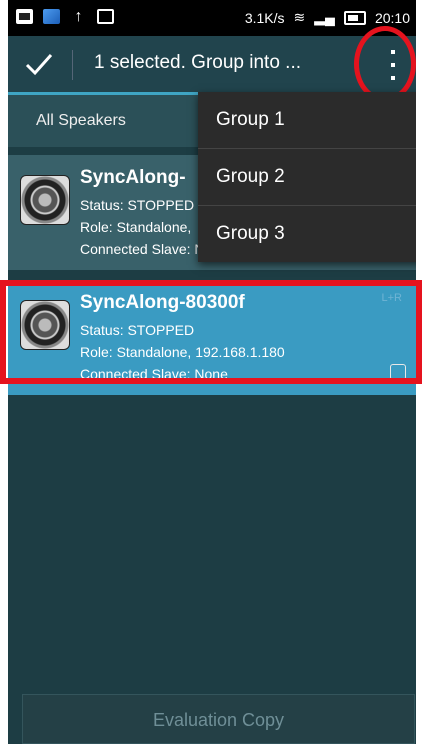  Describe the element at coordinates (39, 64) in the screenshot. I see `check-icon` at that location.